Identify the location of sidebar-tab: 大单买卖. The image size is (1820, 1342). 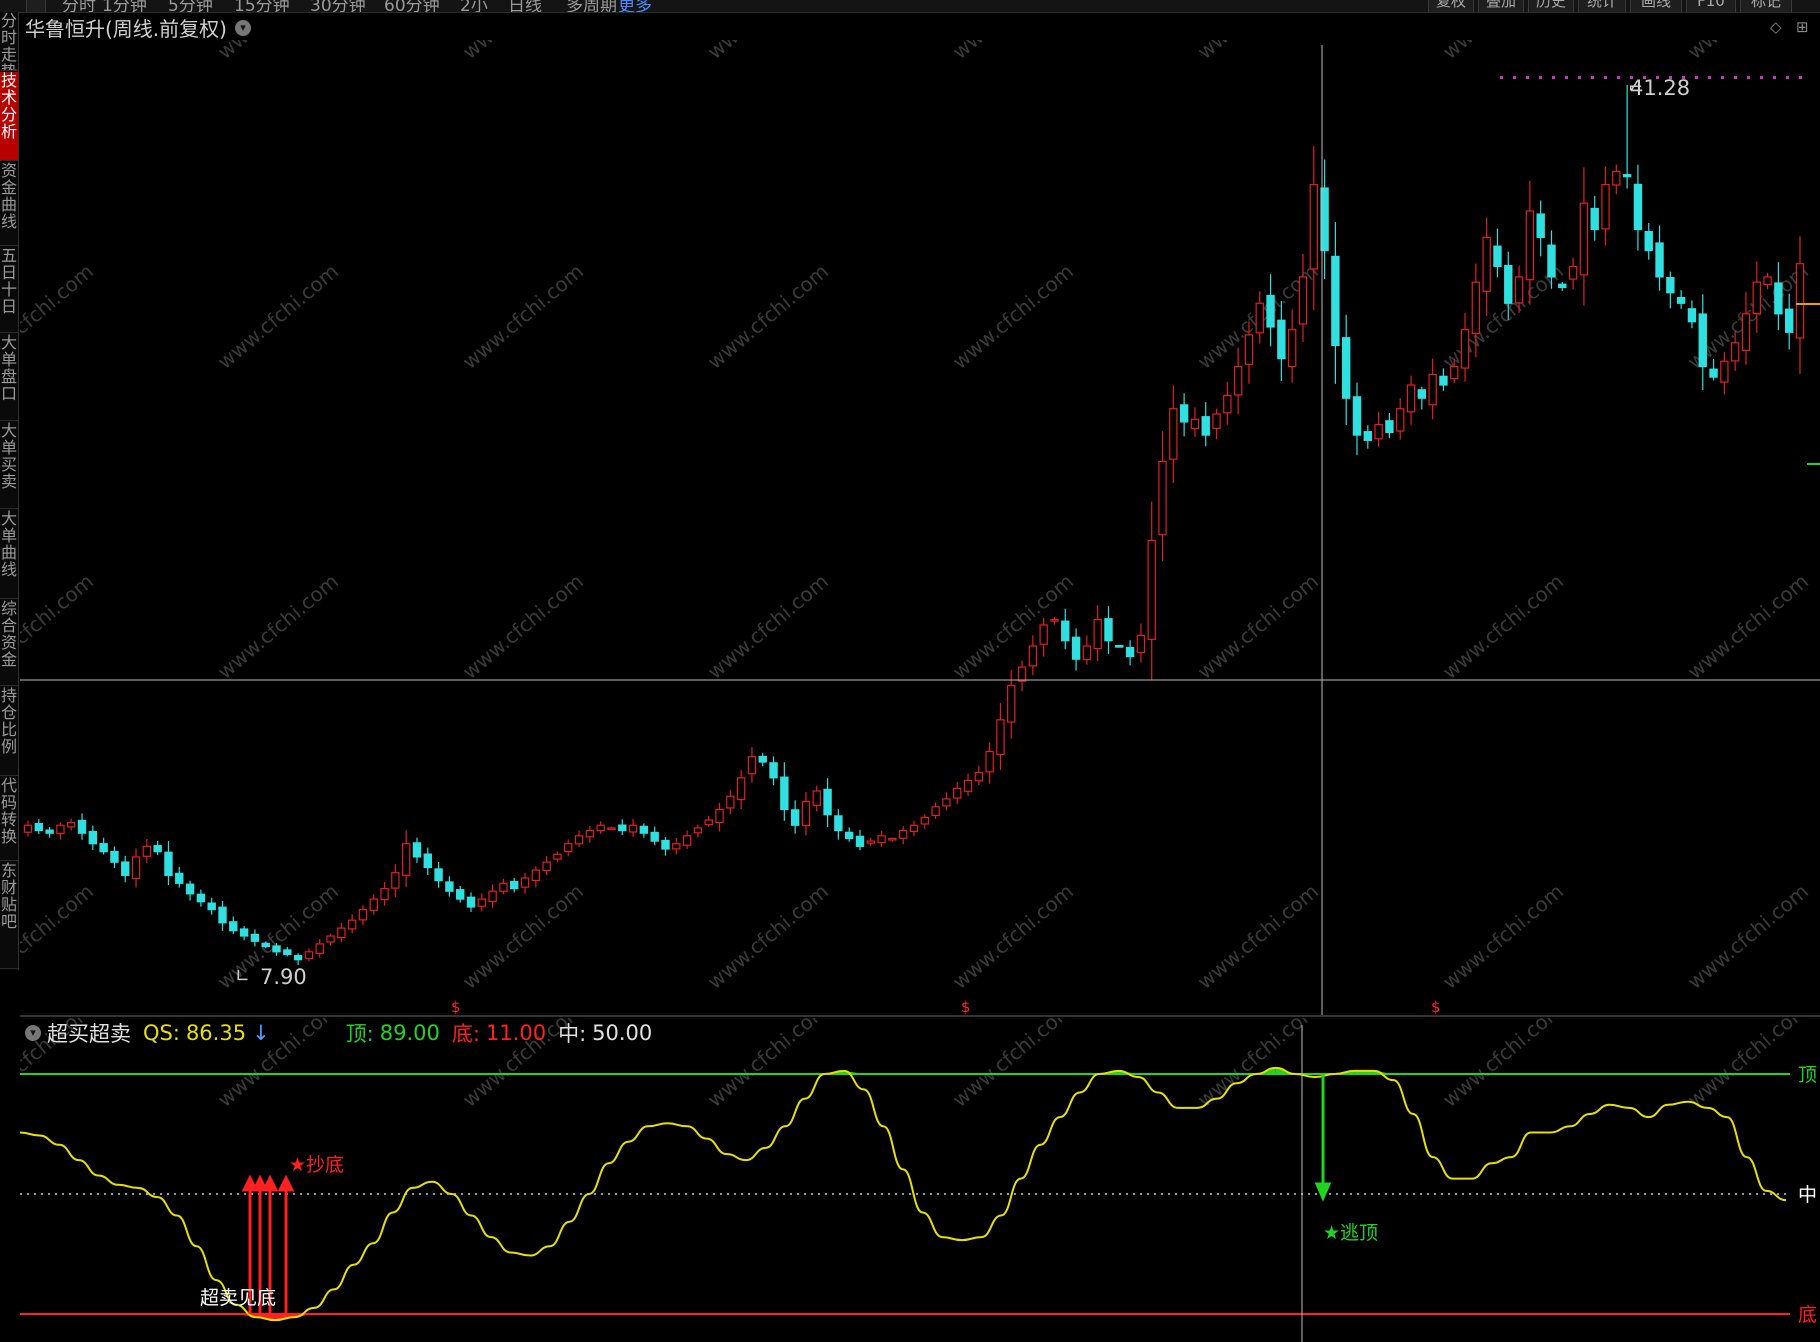
(9, 465).